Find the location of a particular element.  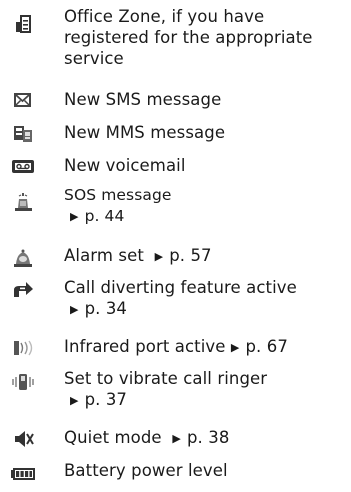

legend-text-line: New MMS message is located at coordinates (145, 132).